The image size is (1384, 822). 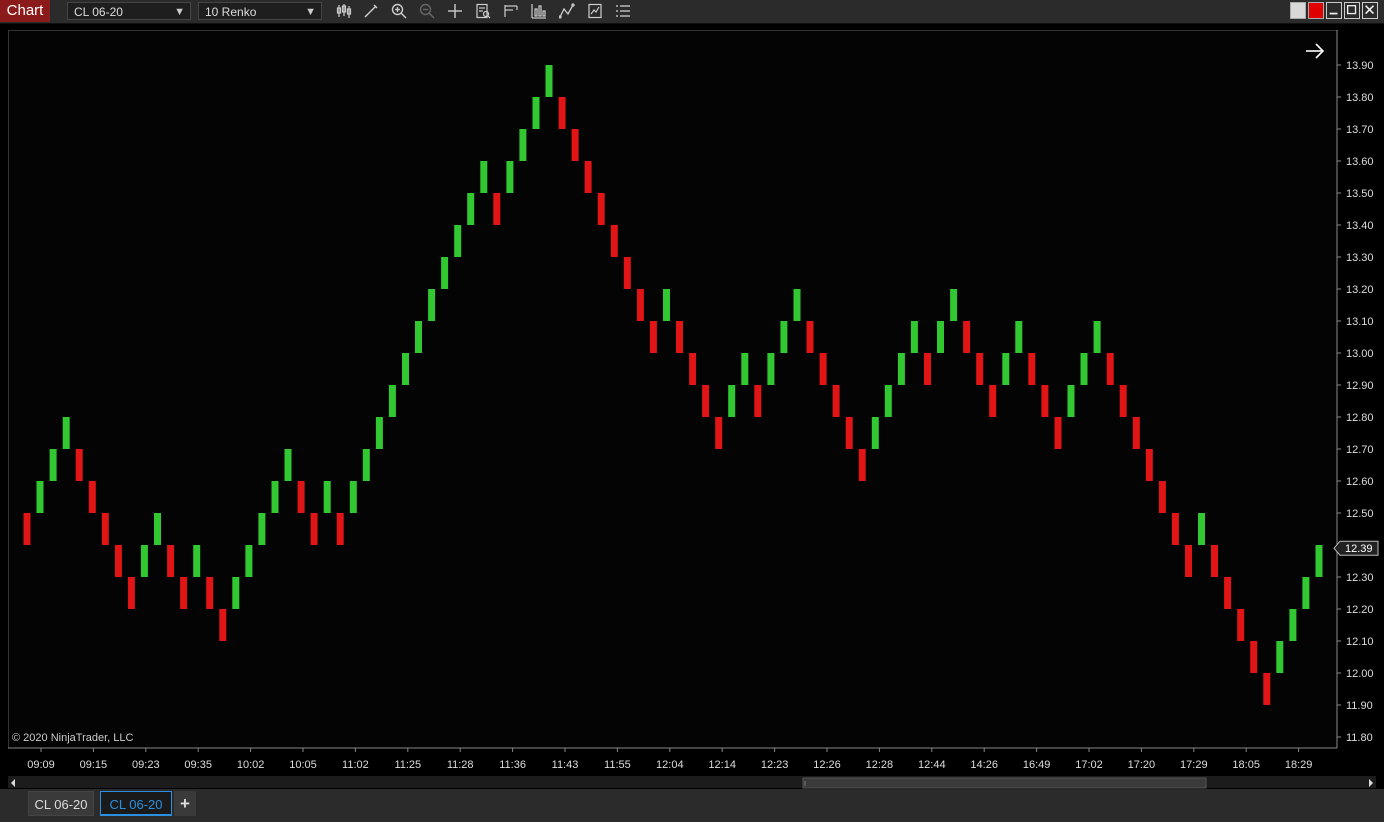 I want to click on scroll-left-icon, so click(x=13, y=783).